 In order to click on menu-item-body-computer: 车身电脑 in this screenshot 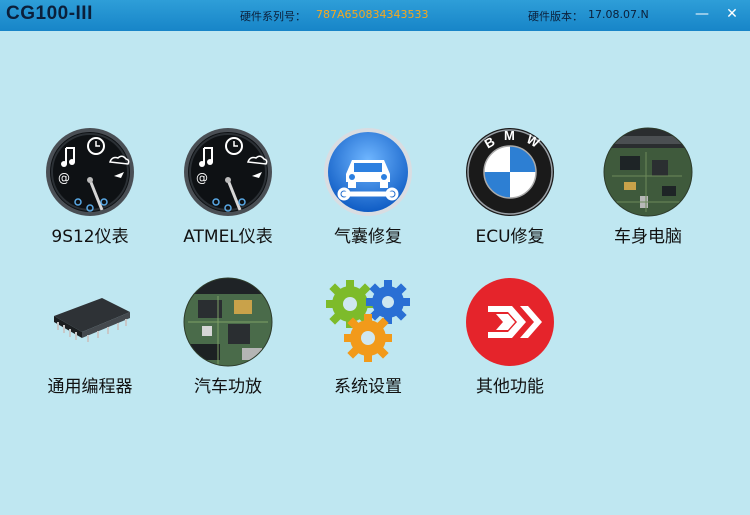, I will do `click(648, 186)`.